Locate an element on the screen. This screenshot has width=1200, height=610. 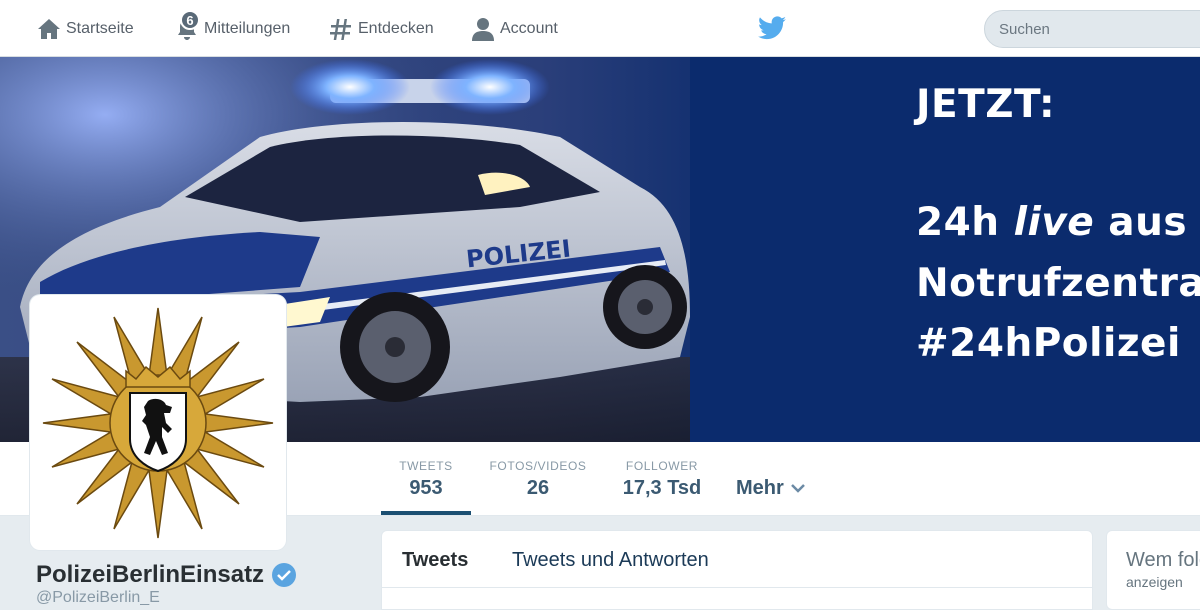
more-dropdown: Mehr is located at coordinates (771, 488).